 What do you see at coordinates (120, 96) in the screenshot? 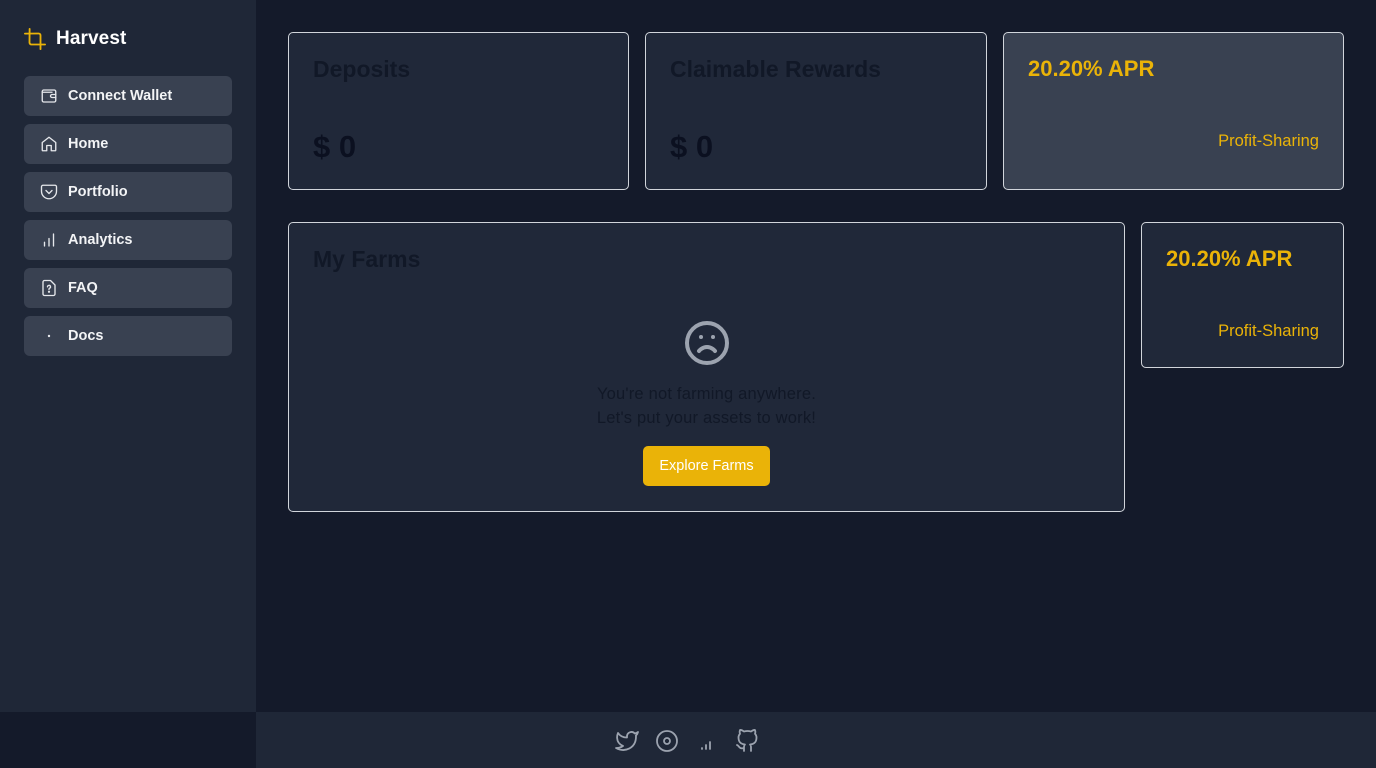
I see `sidebar-item-label: Connect Wallet` at bounding box center [120, 96].